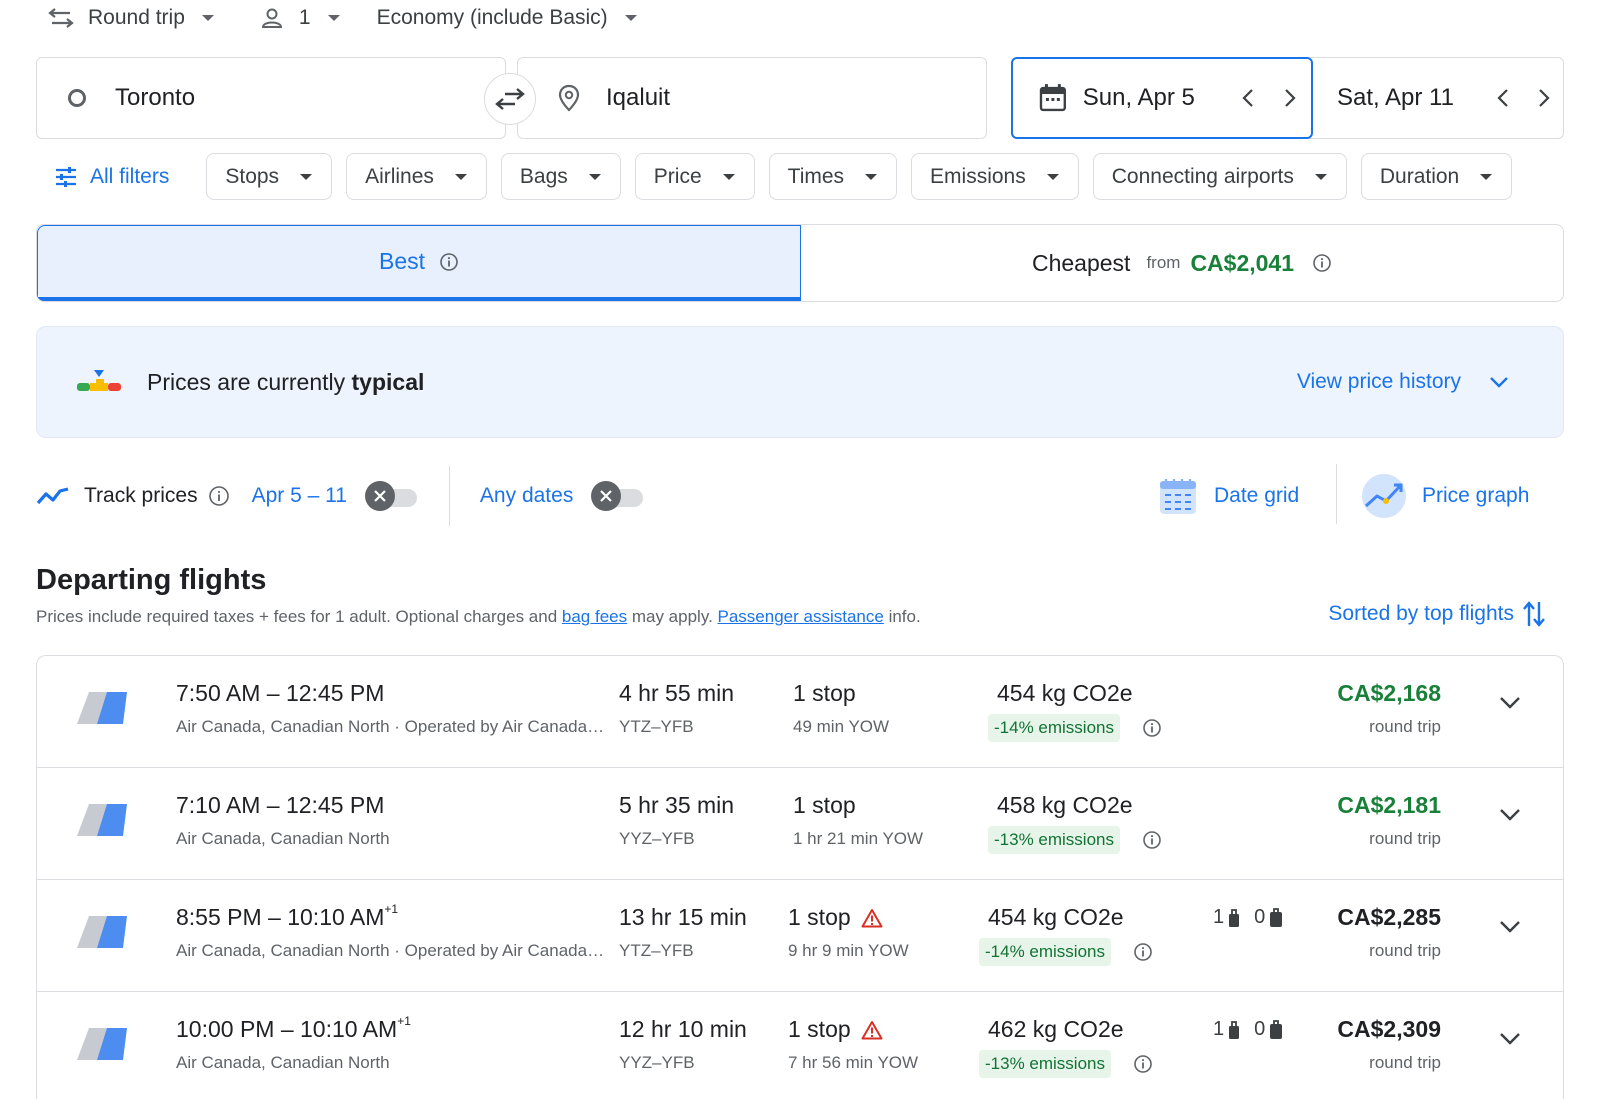 The image size is (1600, 1099). I want to click on flight-times-text: 10:00 PM – 10:10 AM, so click(287, 1029).